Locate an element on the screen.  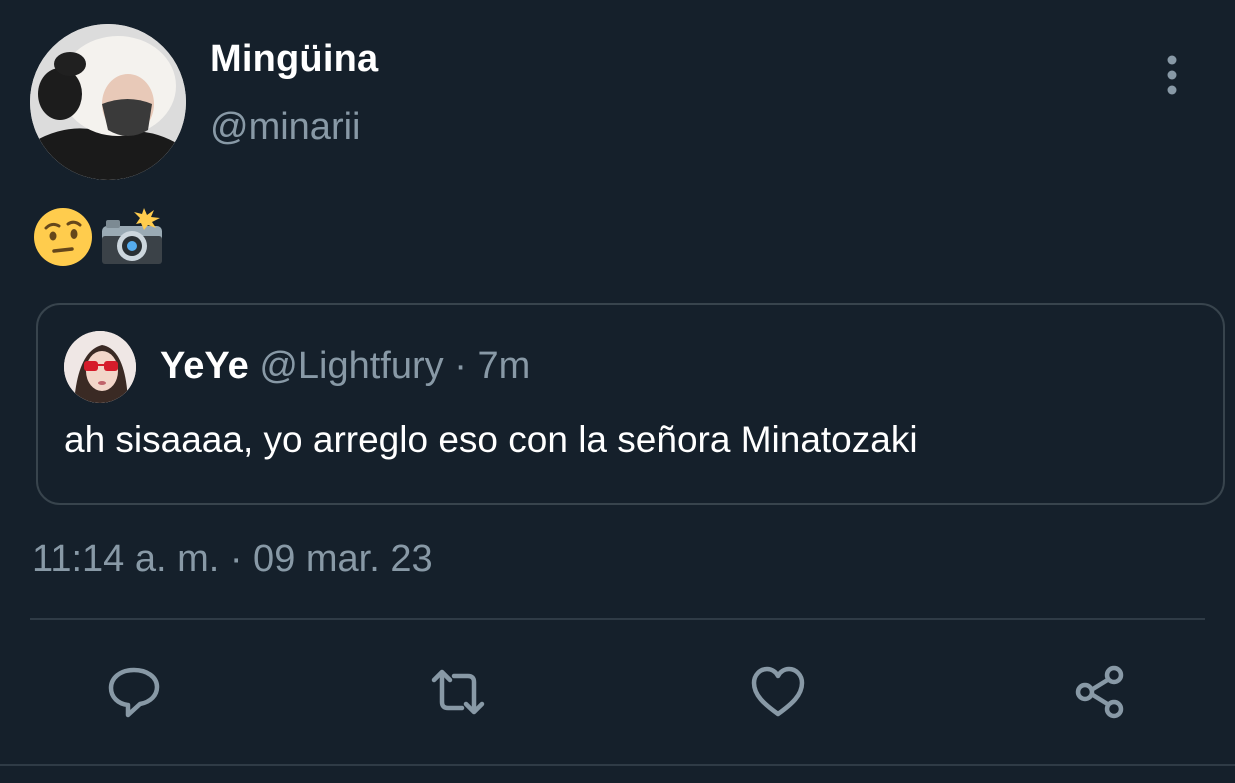
reply-icon is located at coordinates (134, 692).